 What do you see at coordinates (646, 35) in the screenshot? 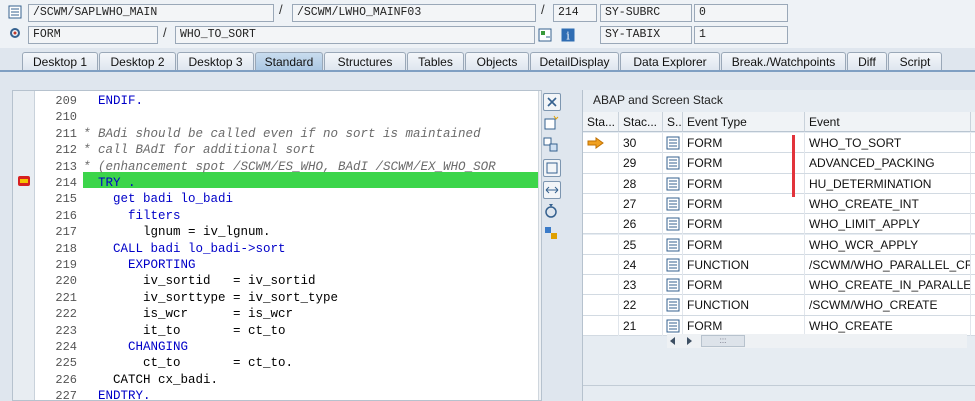
I see `var2-name-field: SY-TABIX` at bounding box center [646, 35].